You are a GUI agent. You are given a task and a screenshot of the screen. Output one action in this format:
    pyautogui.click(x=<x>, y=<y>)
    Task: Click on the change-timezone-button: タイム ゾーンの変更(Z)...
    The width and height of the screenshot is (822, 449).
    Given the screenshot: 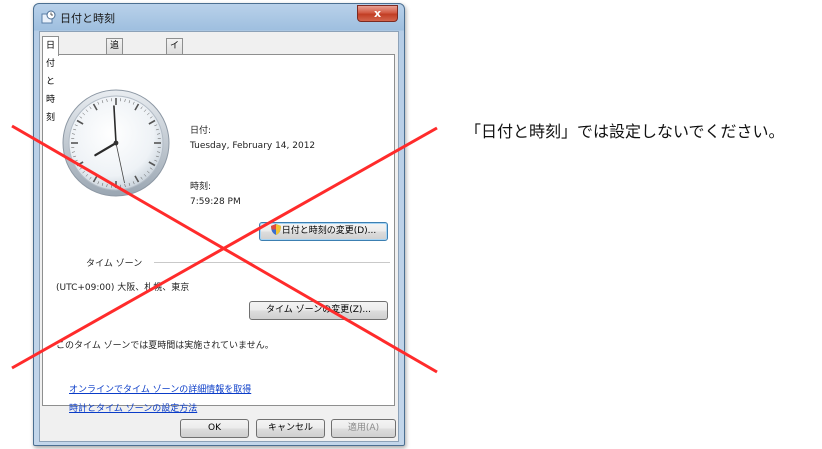 What is the action you would take?
    pyautogui.click(x=318, y=310)
    